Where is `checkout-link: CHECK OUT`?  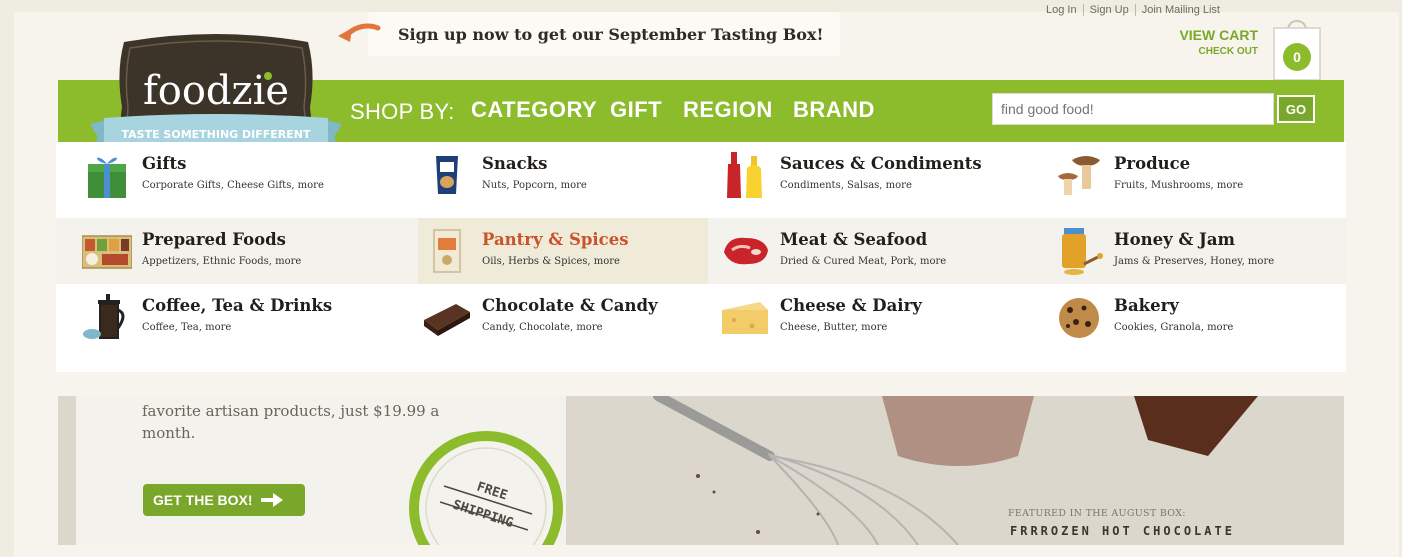
checkout-link: CHECK OUT is located at coordinates (1209, 51).